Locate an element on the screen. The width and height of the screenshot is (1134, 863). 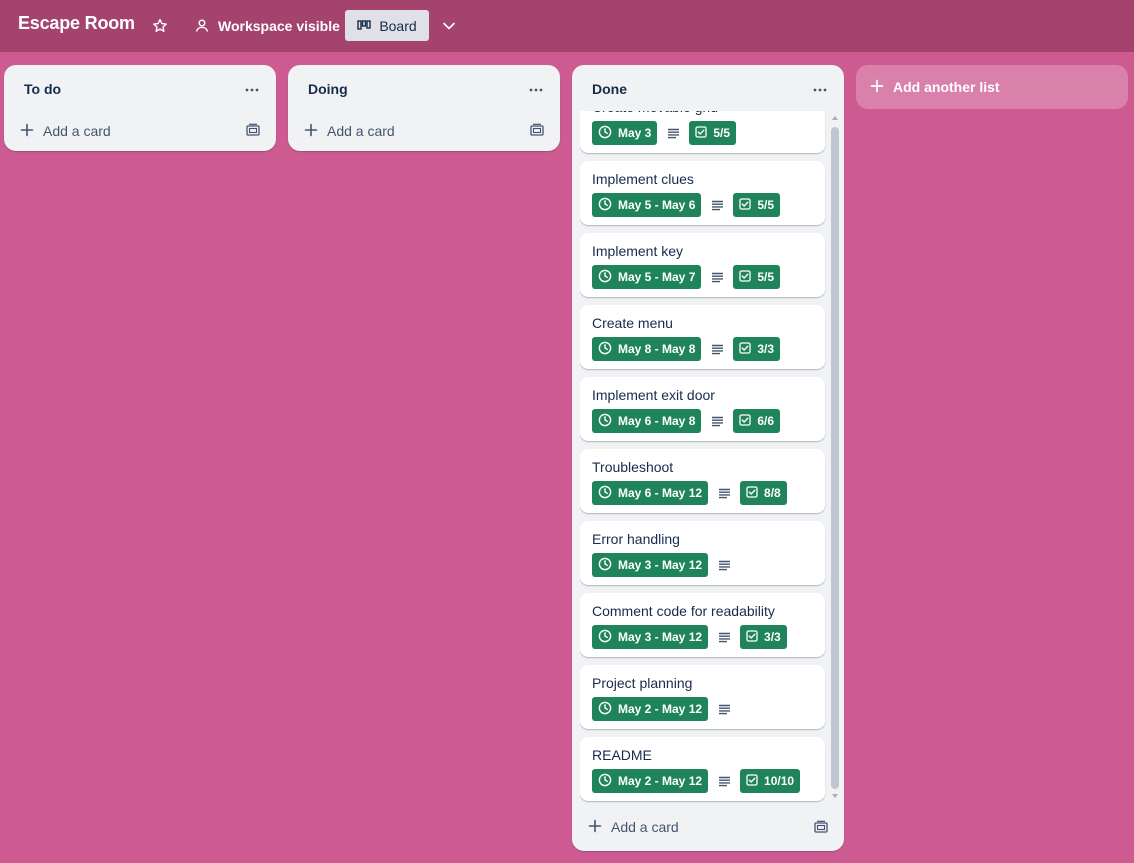
card-title: Project planning is located at coordinates (642, 683).